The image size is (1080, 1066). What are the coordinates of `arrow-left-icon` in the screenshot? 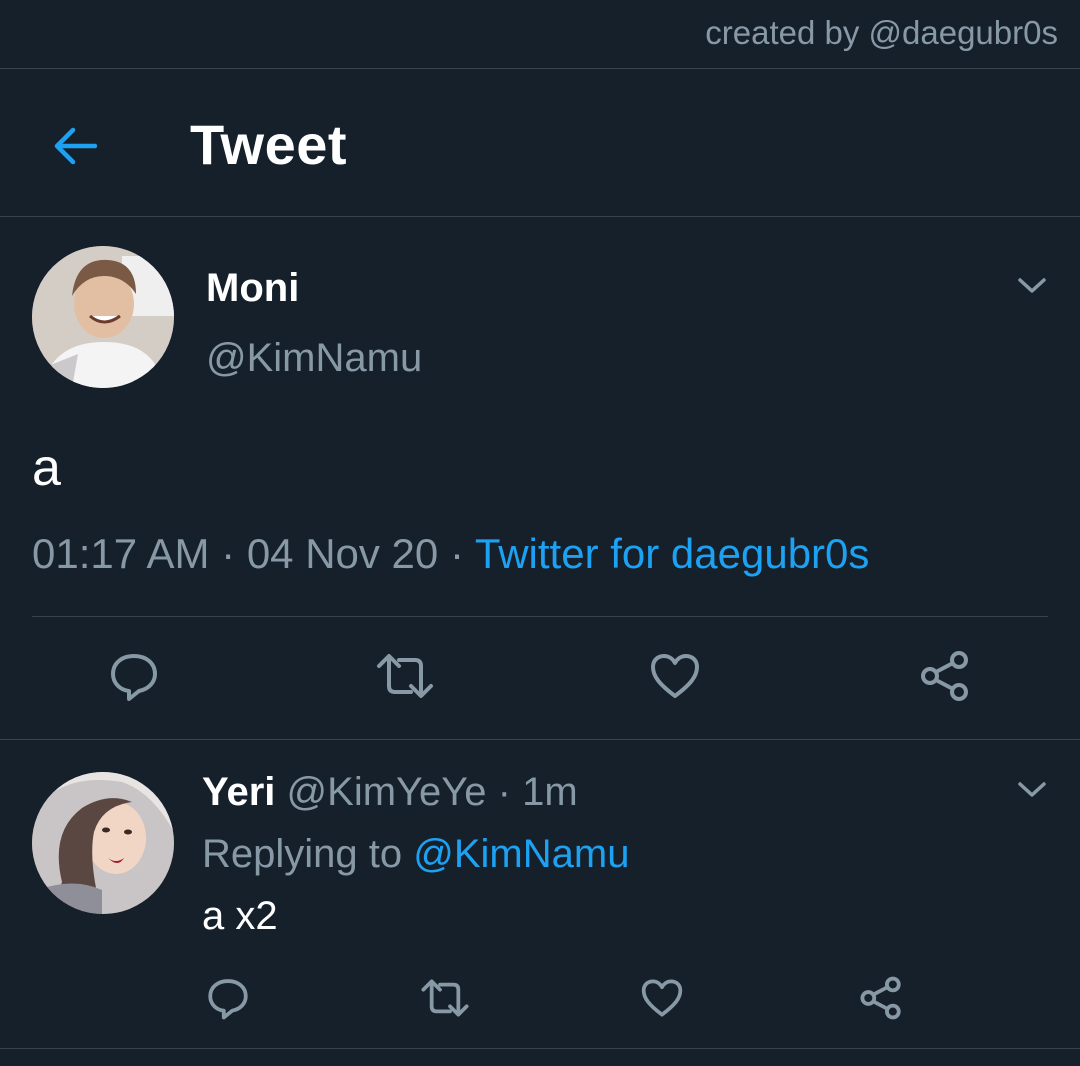 It's located at (75, 146).